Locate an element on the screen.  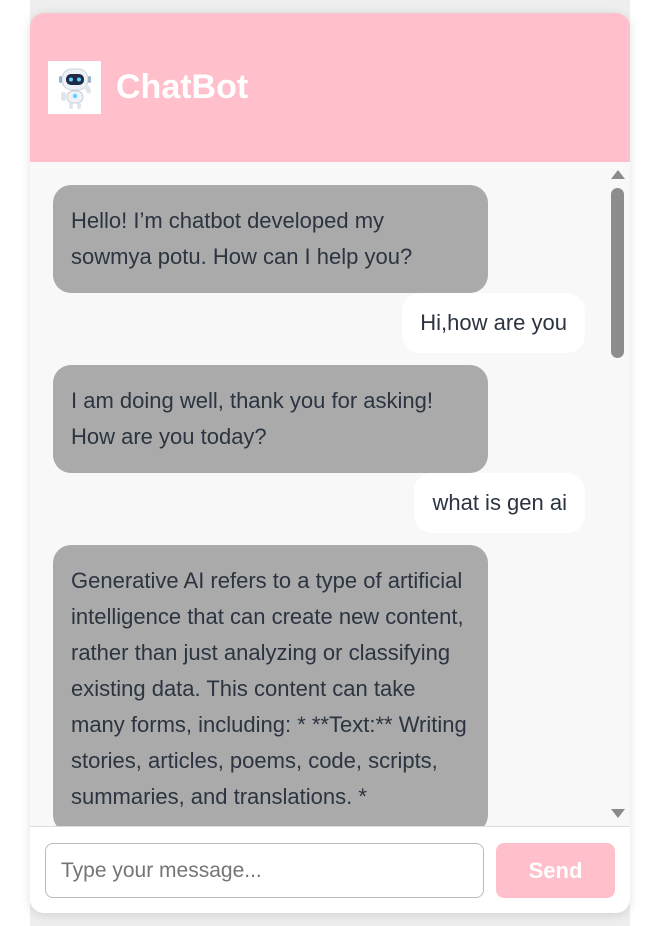
scroll-down-arrow-icon is located at coordinates (618, 813).